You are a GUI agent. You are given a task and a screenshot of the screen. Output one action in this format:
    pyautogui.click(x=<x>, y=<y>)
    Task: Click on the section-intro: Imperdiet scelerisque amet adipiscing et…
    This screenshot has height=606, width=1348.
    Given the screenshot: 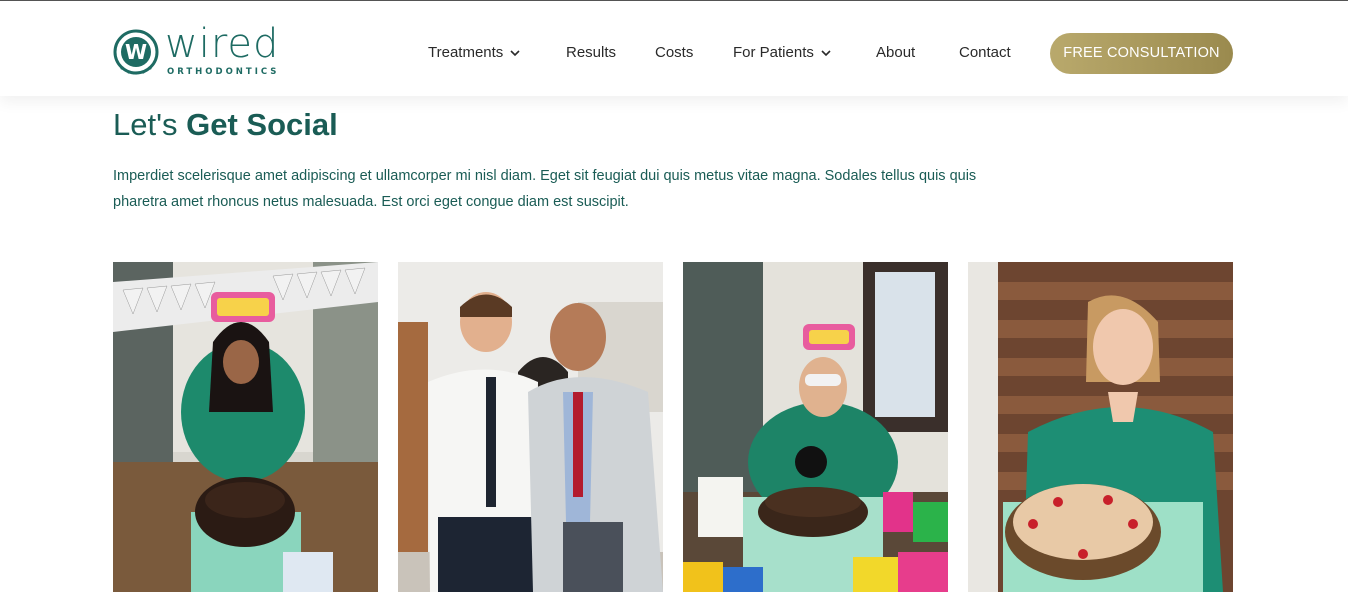 What is the action you would take?
    pyautogui.click(x=545, y=189)
    